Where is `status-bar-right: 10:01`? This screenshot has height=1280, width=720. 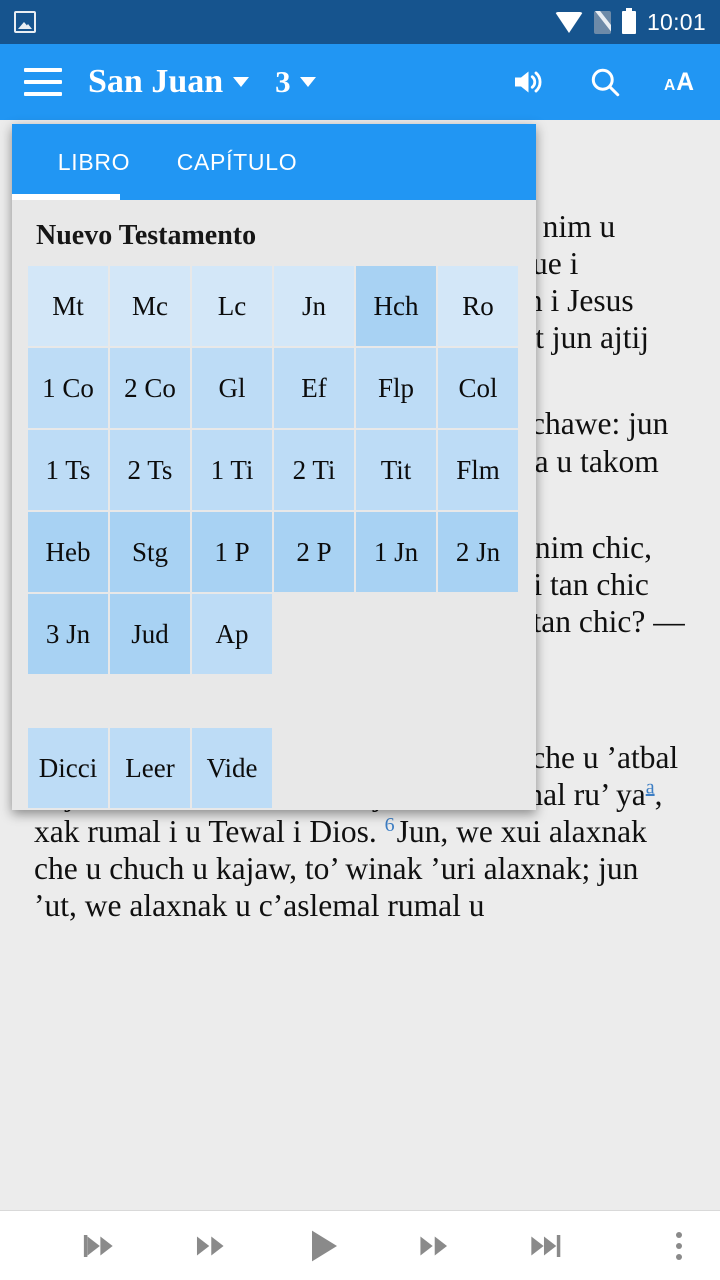 status-bar-right: 10:01 is located at coordinates (630, 21).